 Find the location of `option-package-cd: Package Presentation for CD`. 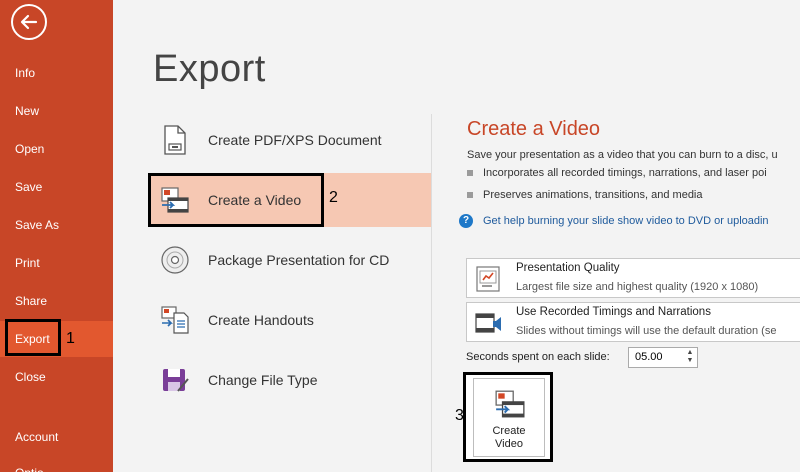

option-package-cd: Package Presentation for CD is located at coordinates (291, 260).